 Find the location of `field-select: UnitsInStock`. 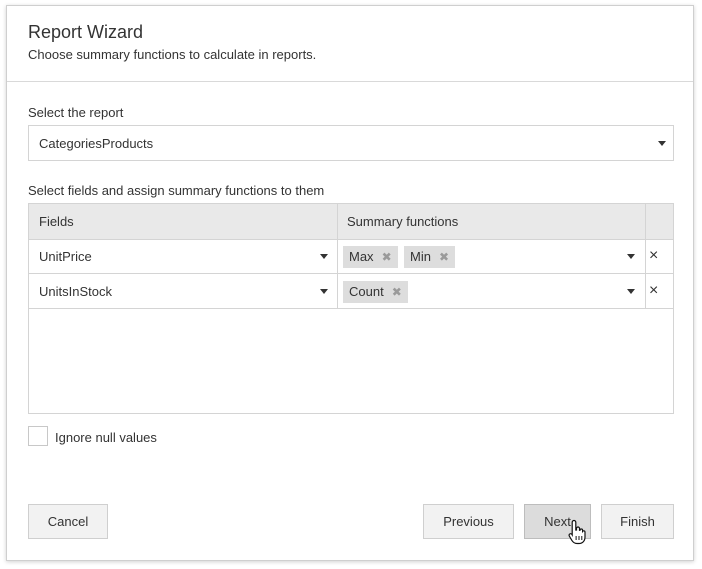

field-select: UnitsInStock is located at coordinates (183, 291).